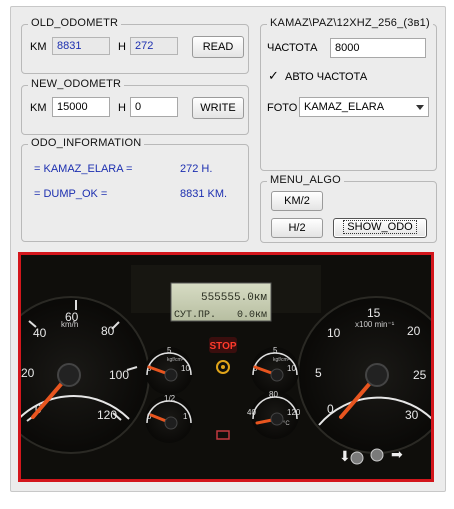 Image resolution: width=454 pixels, height=509 pixels. Describe the element at coordinates (374, 313) in the screenshot. I see `tacho-tick-15: 15` at that location.